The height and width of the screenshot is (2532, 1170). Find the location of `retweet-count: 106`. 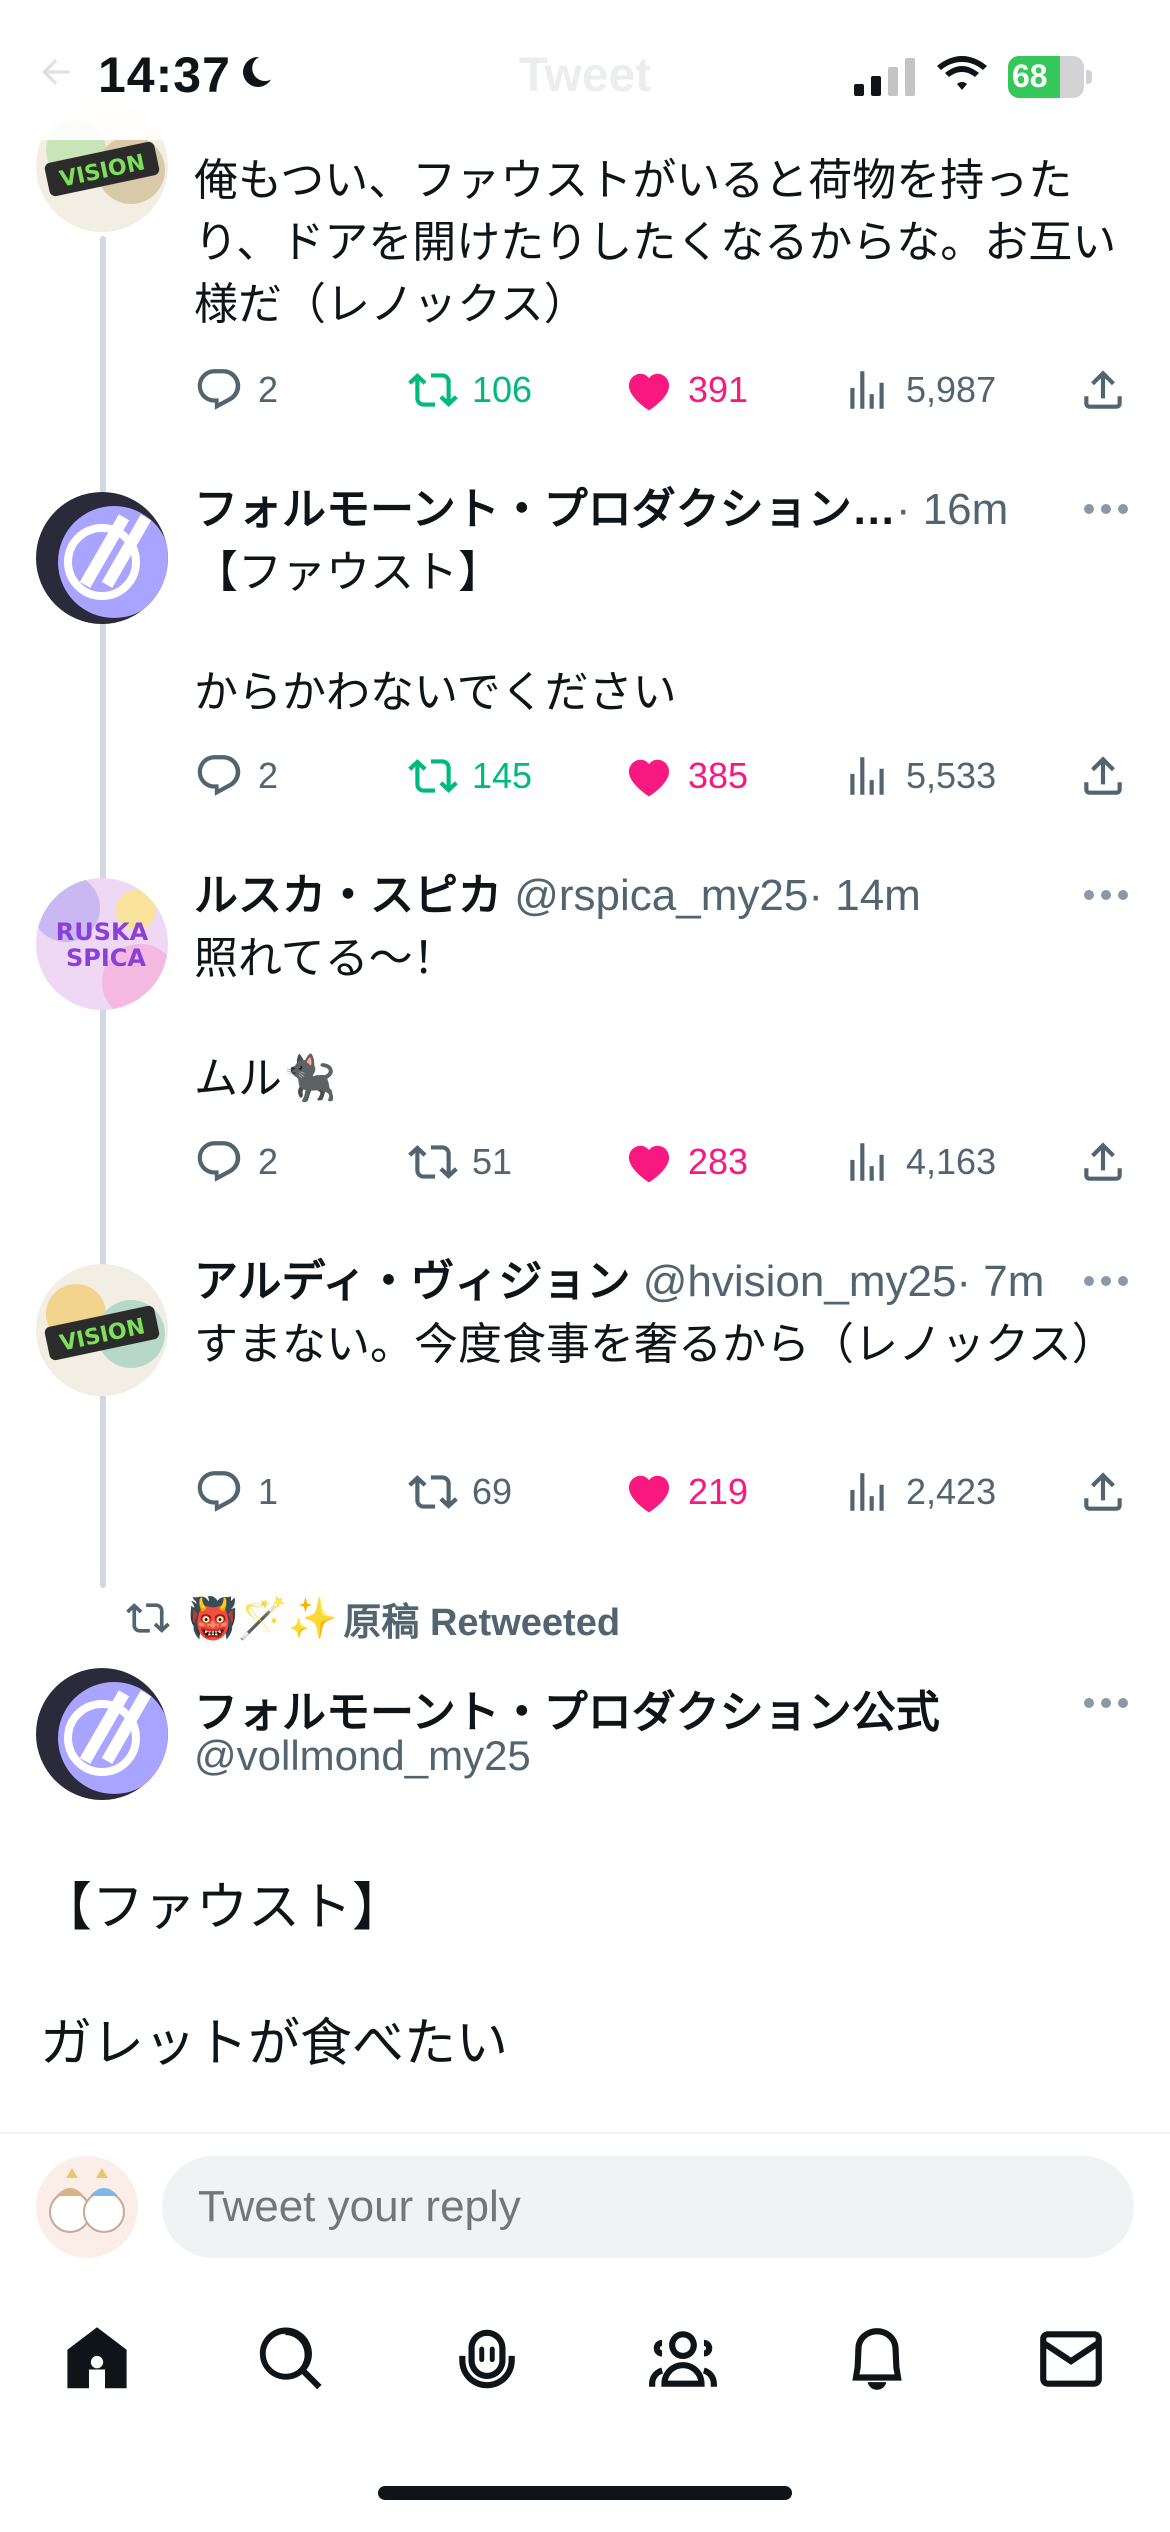

retweet-count: 106 is located at coordinates (502, 389).